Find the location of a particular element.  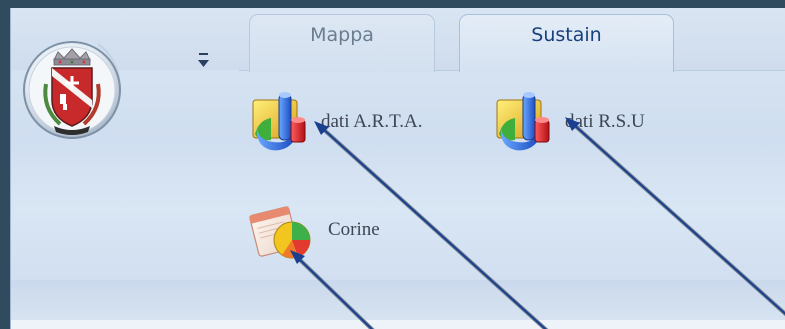

chevron-down-icon is located at coordinates (203, 60).